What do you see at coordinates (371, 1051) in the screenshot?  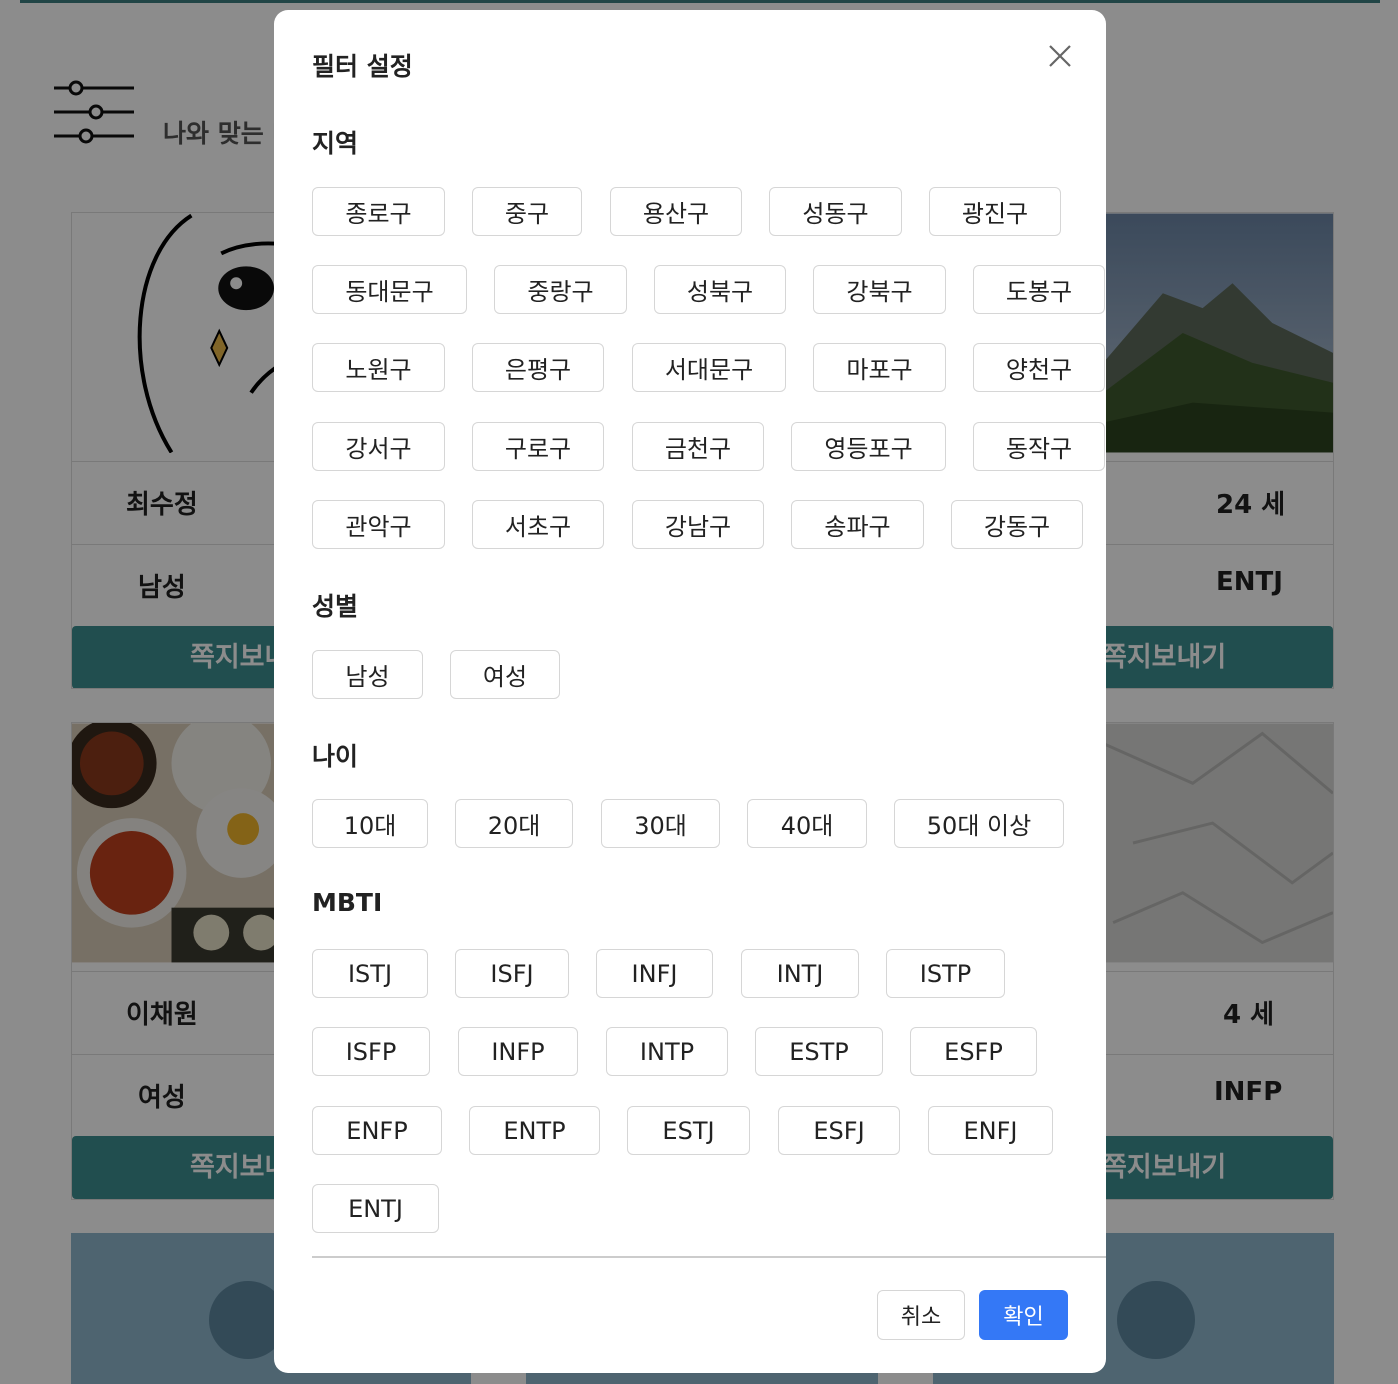 I see `mbti-chip: ISFP` at bounding box center [371, 1051].